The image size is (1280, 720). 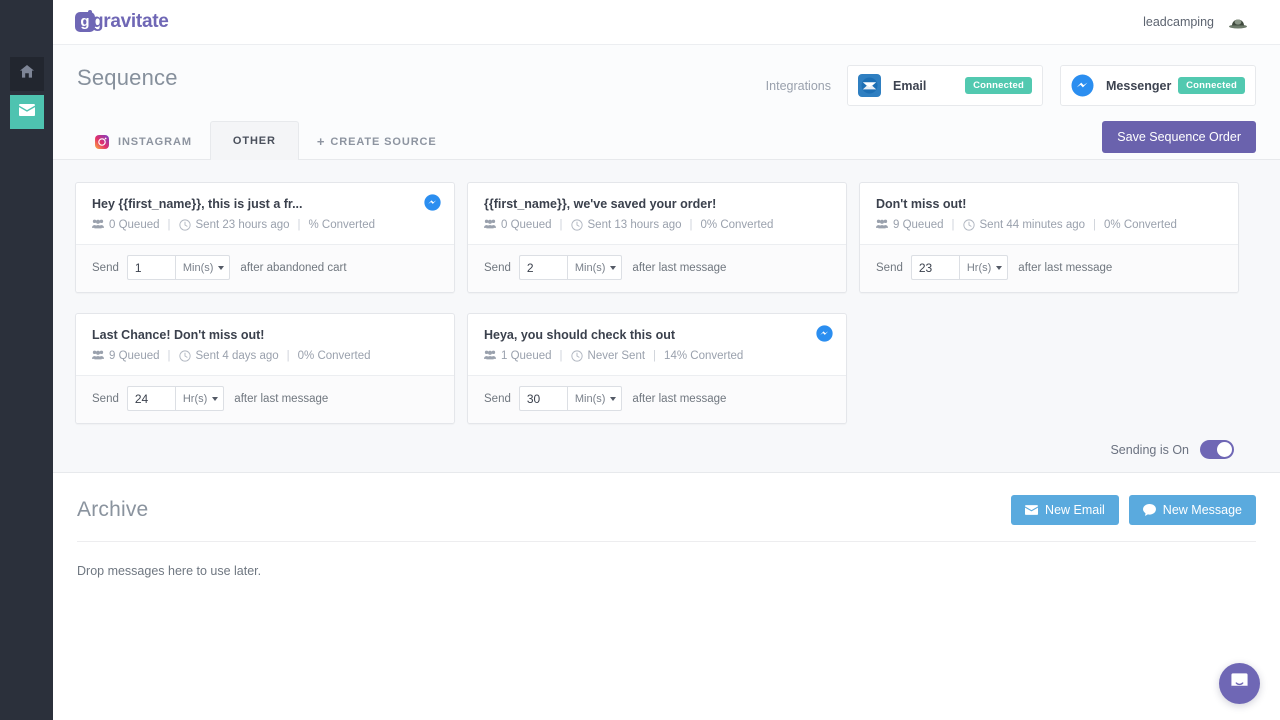 I want to click on new-message-button: New Message, so click(x=1192, y=510).